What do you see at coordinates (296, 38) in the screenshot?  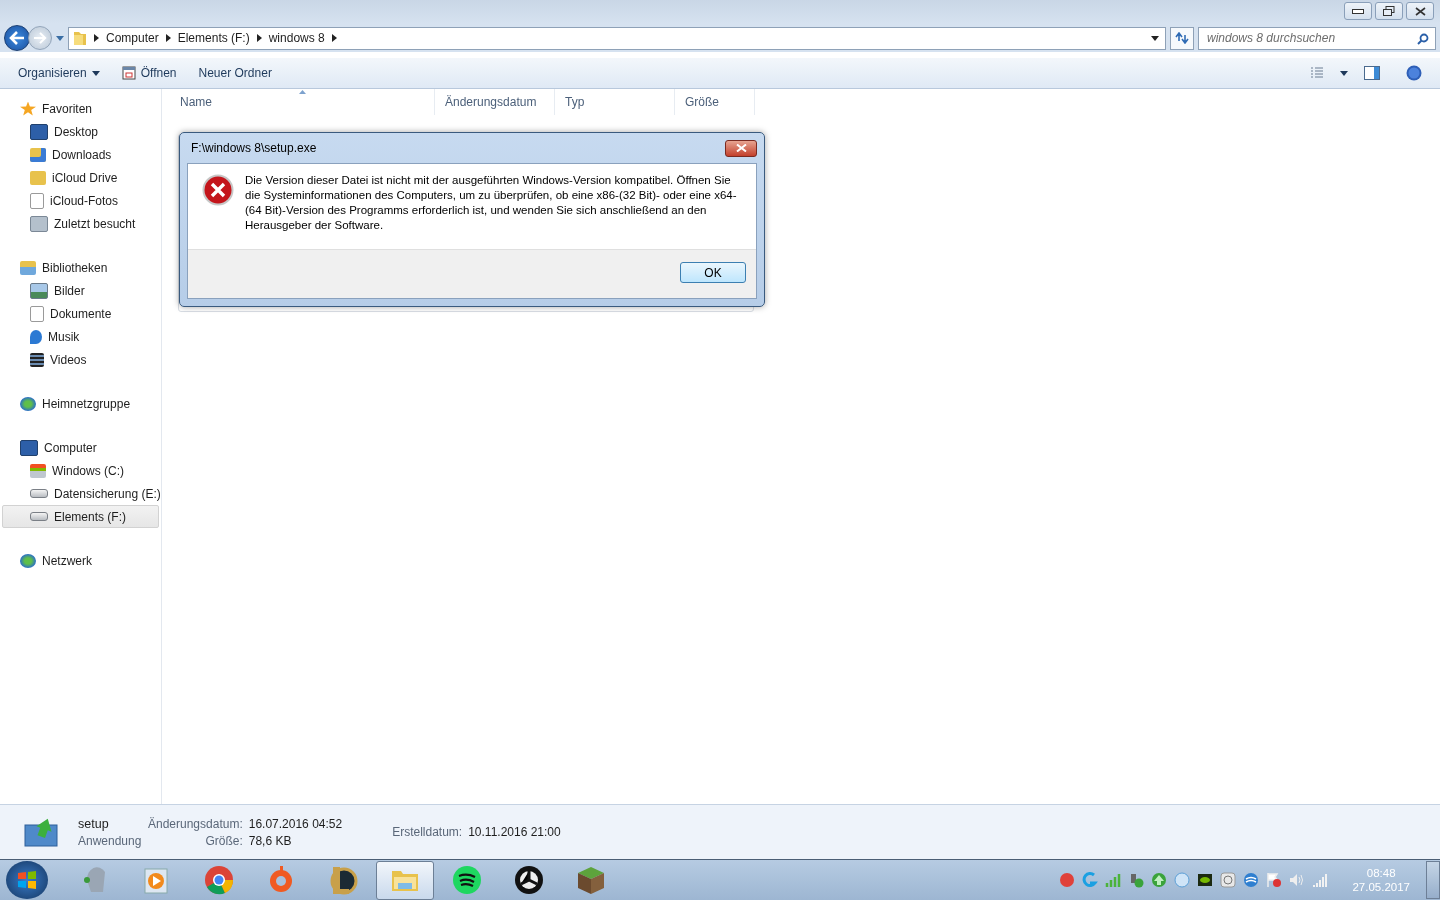 I see `breadcrumb-item: windows 8` at bounding box center [296, 38].